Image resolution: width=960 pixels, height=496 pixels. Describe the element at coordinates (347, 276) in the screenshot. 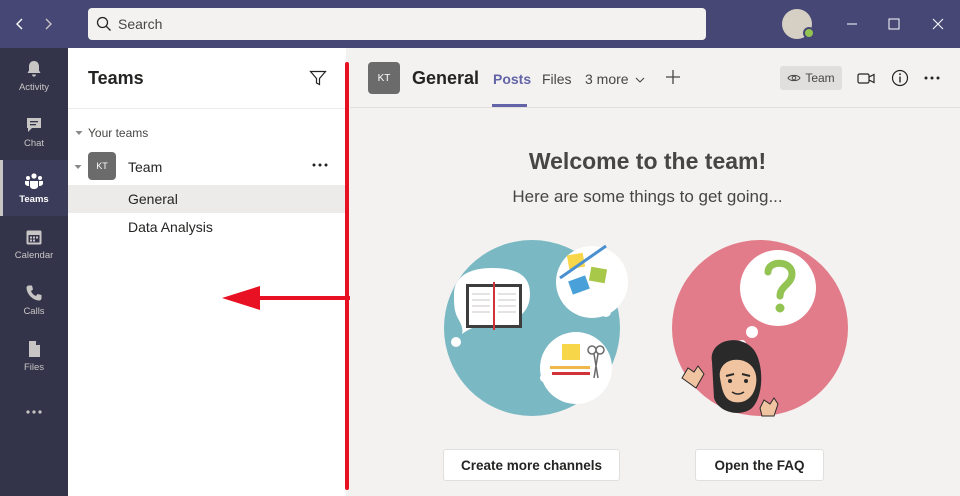

I see `annotation-divider-line` at that location.